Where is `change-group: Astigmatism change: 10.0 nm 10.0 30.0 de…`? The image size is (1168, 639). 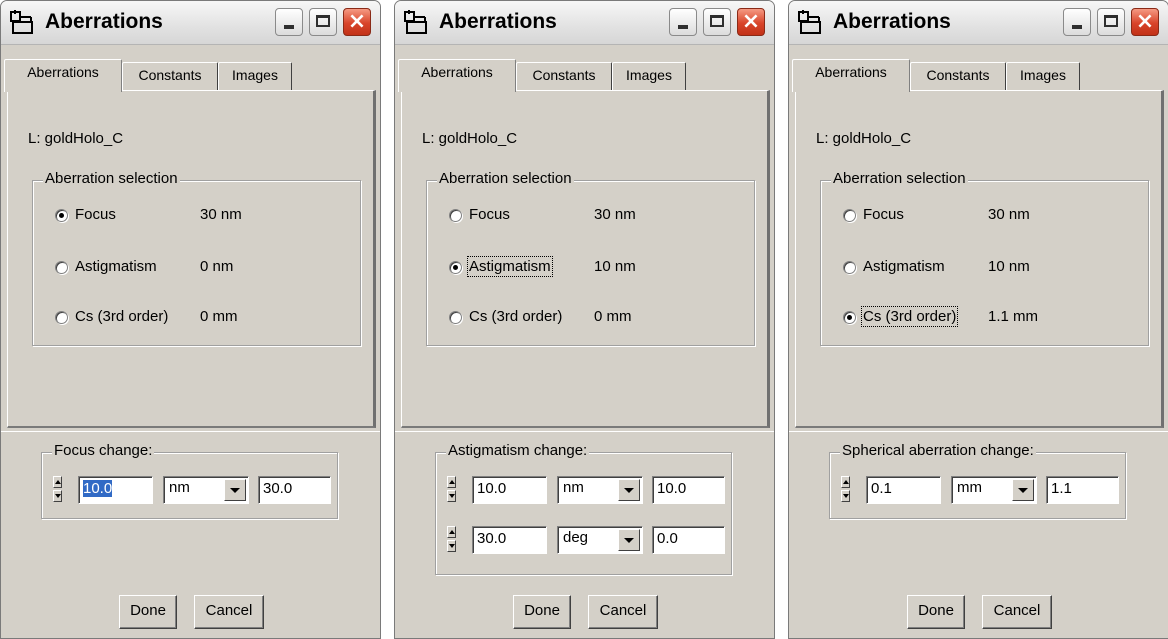
change-group: Astigmatism change: 10.0 nm 10.0 30.0 de… is located at coordinates (583, 508).